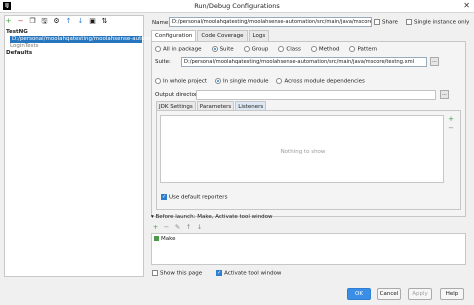 The image size is (474, 305). I want to click on panel-splitter, so click(146, 146).